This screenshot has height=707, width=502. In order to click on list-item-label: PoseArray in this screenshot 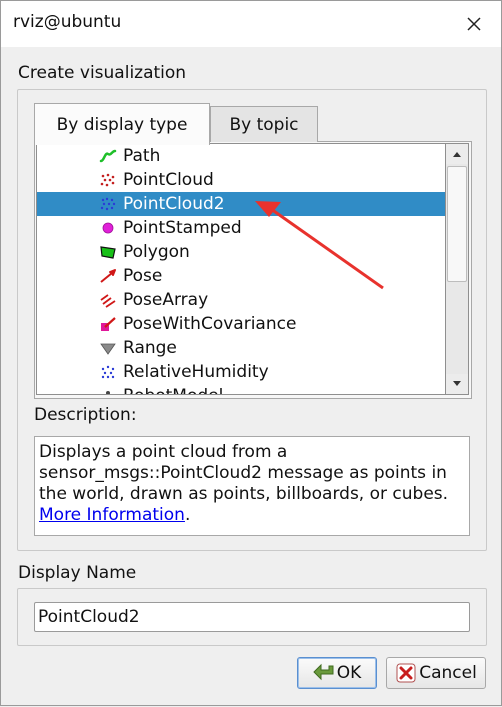, I will do `click(166, 300)`.